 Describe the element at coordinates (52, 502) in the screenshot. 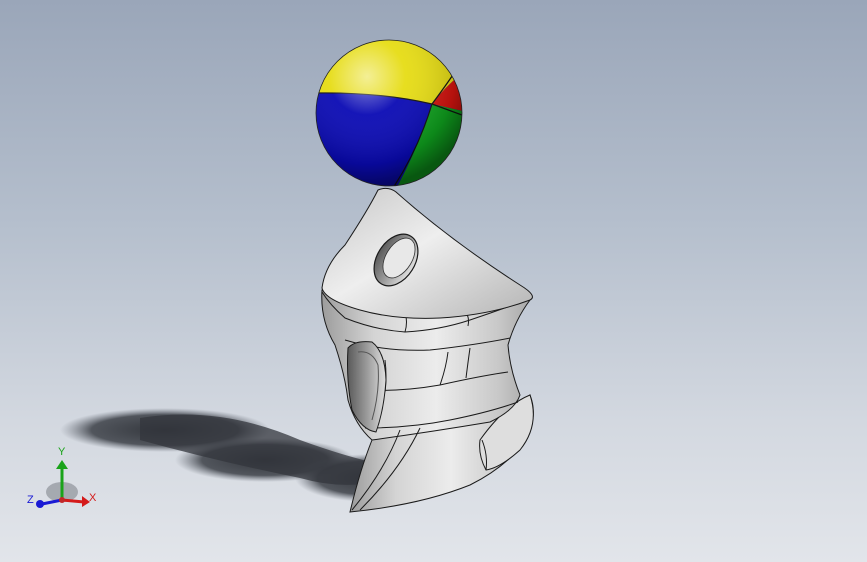

I see `z-axis-line` at that location.